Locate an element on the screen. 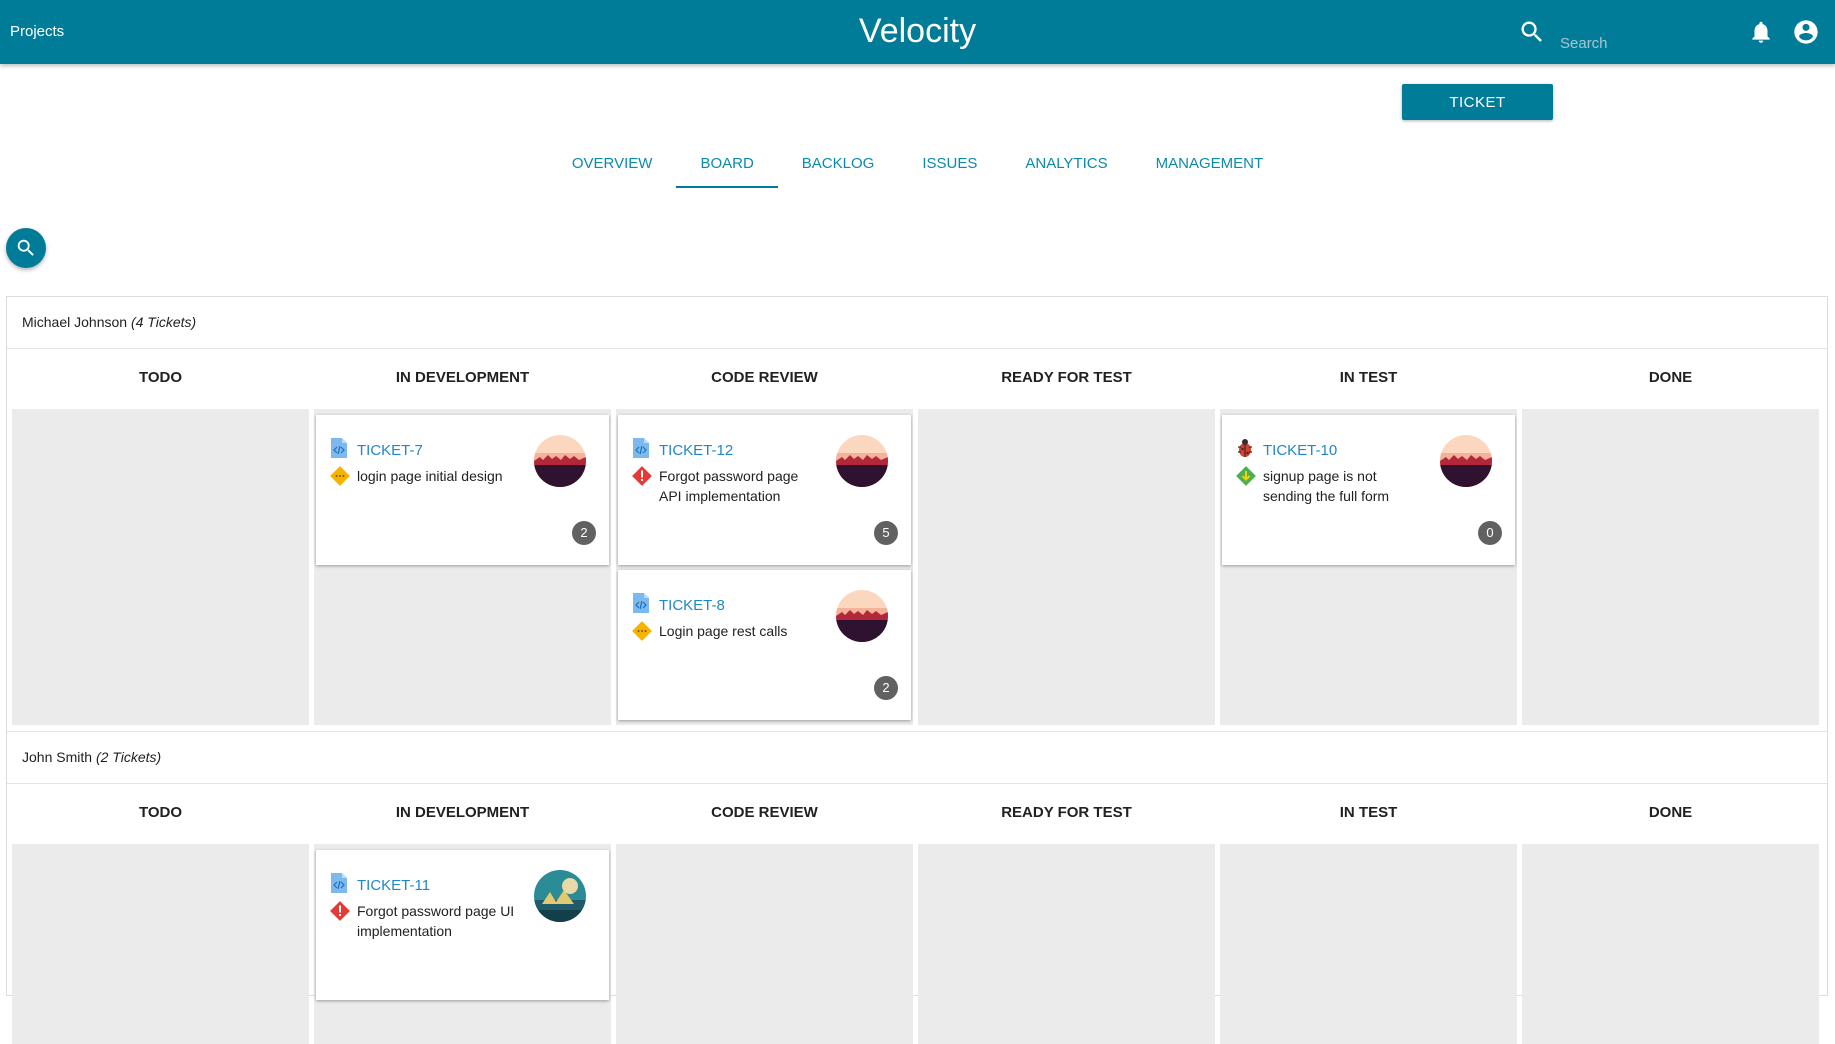 The width and height of the screenshot is (1835, 1044). ticket-summary: signup page is not sending the full form is located at coordinates (1326, 486).